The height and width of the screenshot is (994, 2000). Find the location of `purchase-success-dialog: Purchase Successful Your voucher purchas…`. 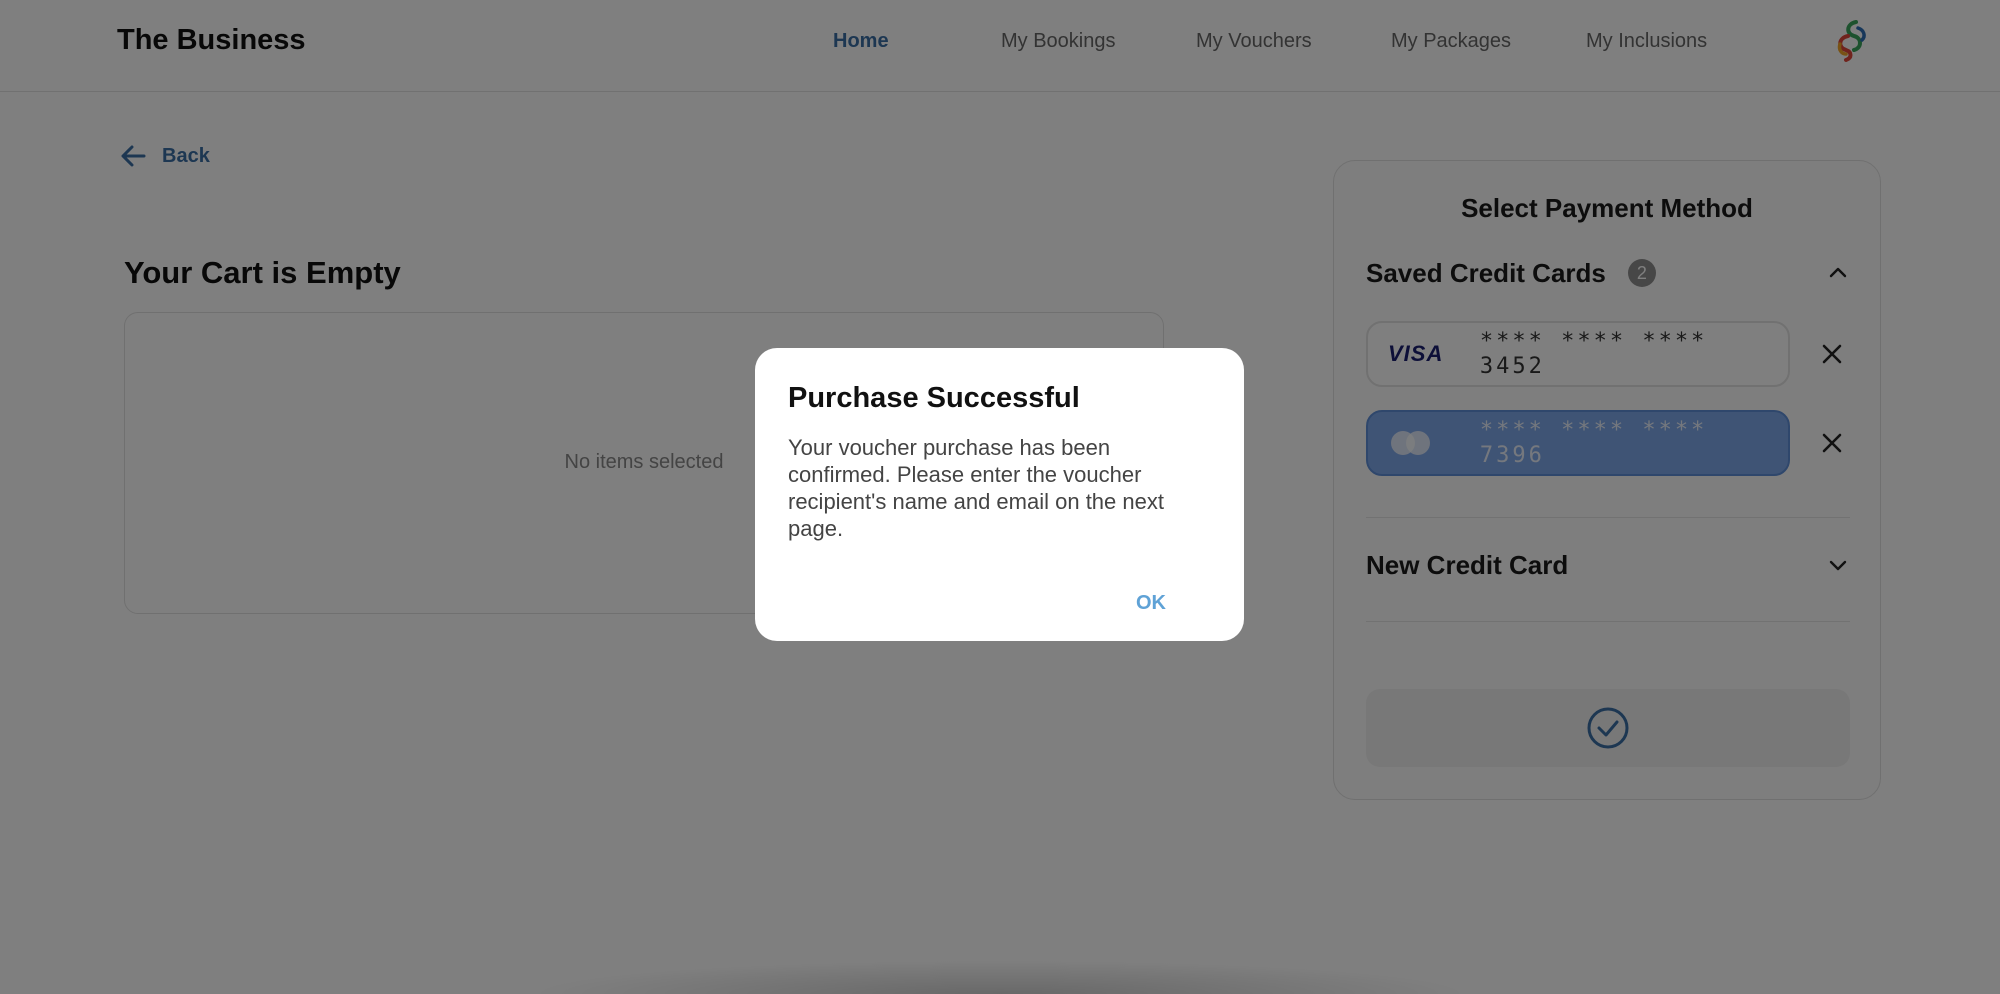

purchase-success-dialog: Purchase Successful Your voucher purchas… is located at coordinates (999, 494).